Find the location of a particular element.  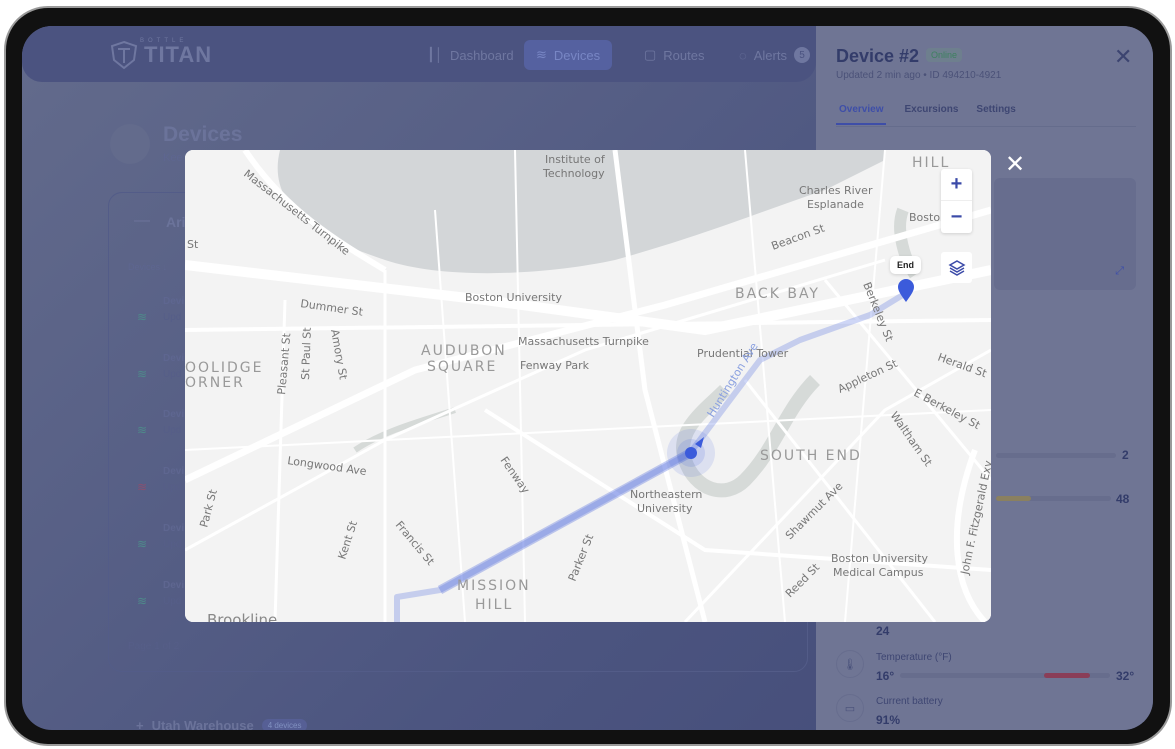

temperature-min: 16° is located at coordinates (885, 676).